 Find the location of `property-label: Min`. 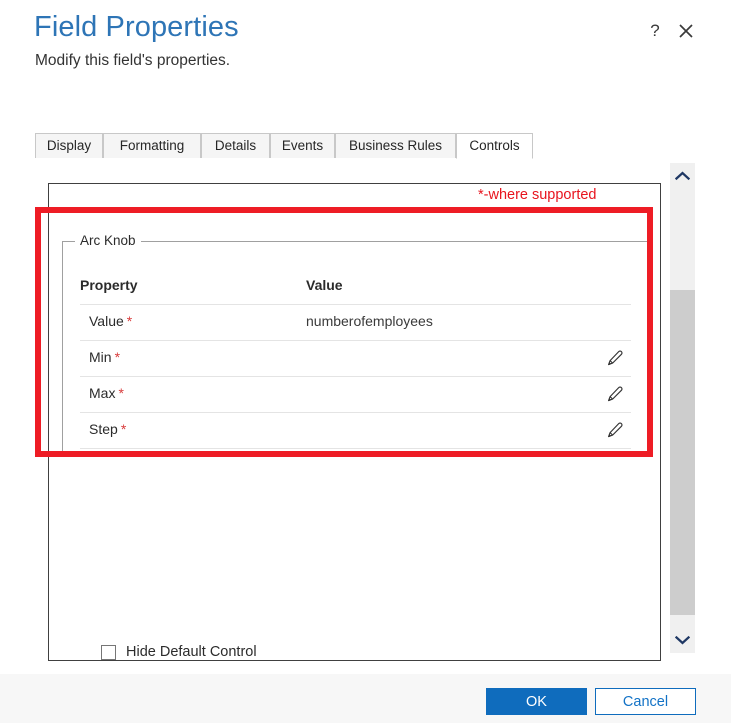

property-label: Min is located at coordinates (100, 357).